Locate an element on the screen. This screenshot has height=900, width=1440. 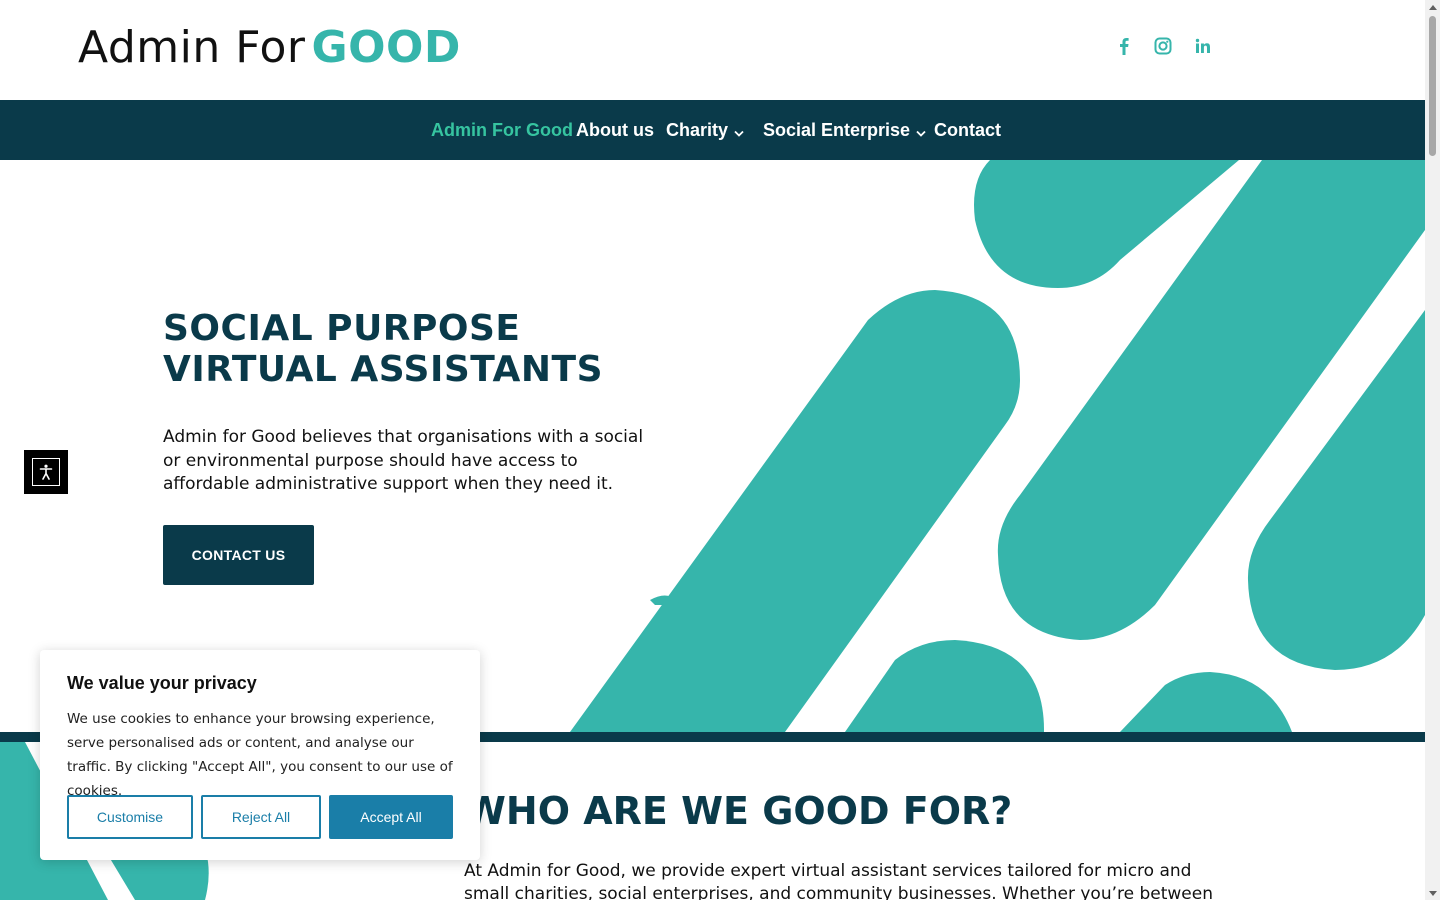
scroll-up-arrow-icon is located at coordinates (1432, 7).